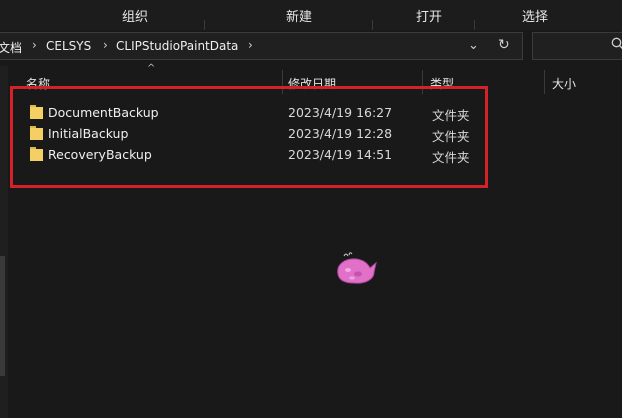 This screenshot has width=622, height=418. I want to click on navigation-scrollbar, so click(2, 316).